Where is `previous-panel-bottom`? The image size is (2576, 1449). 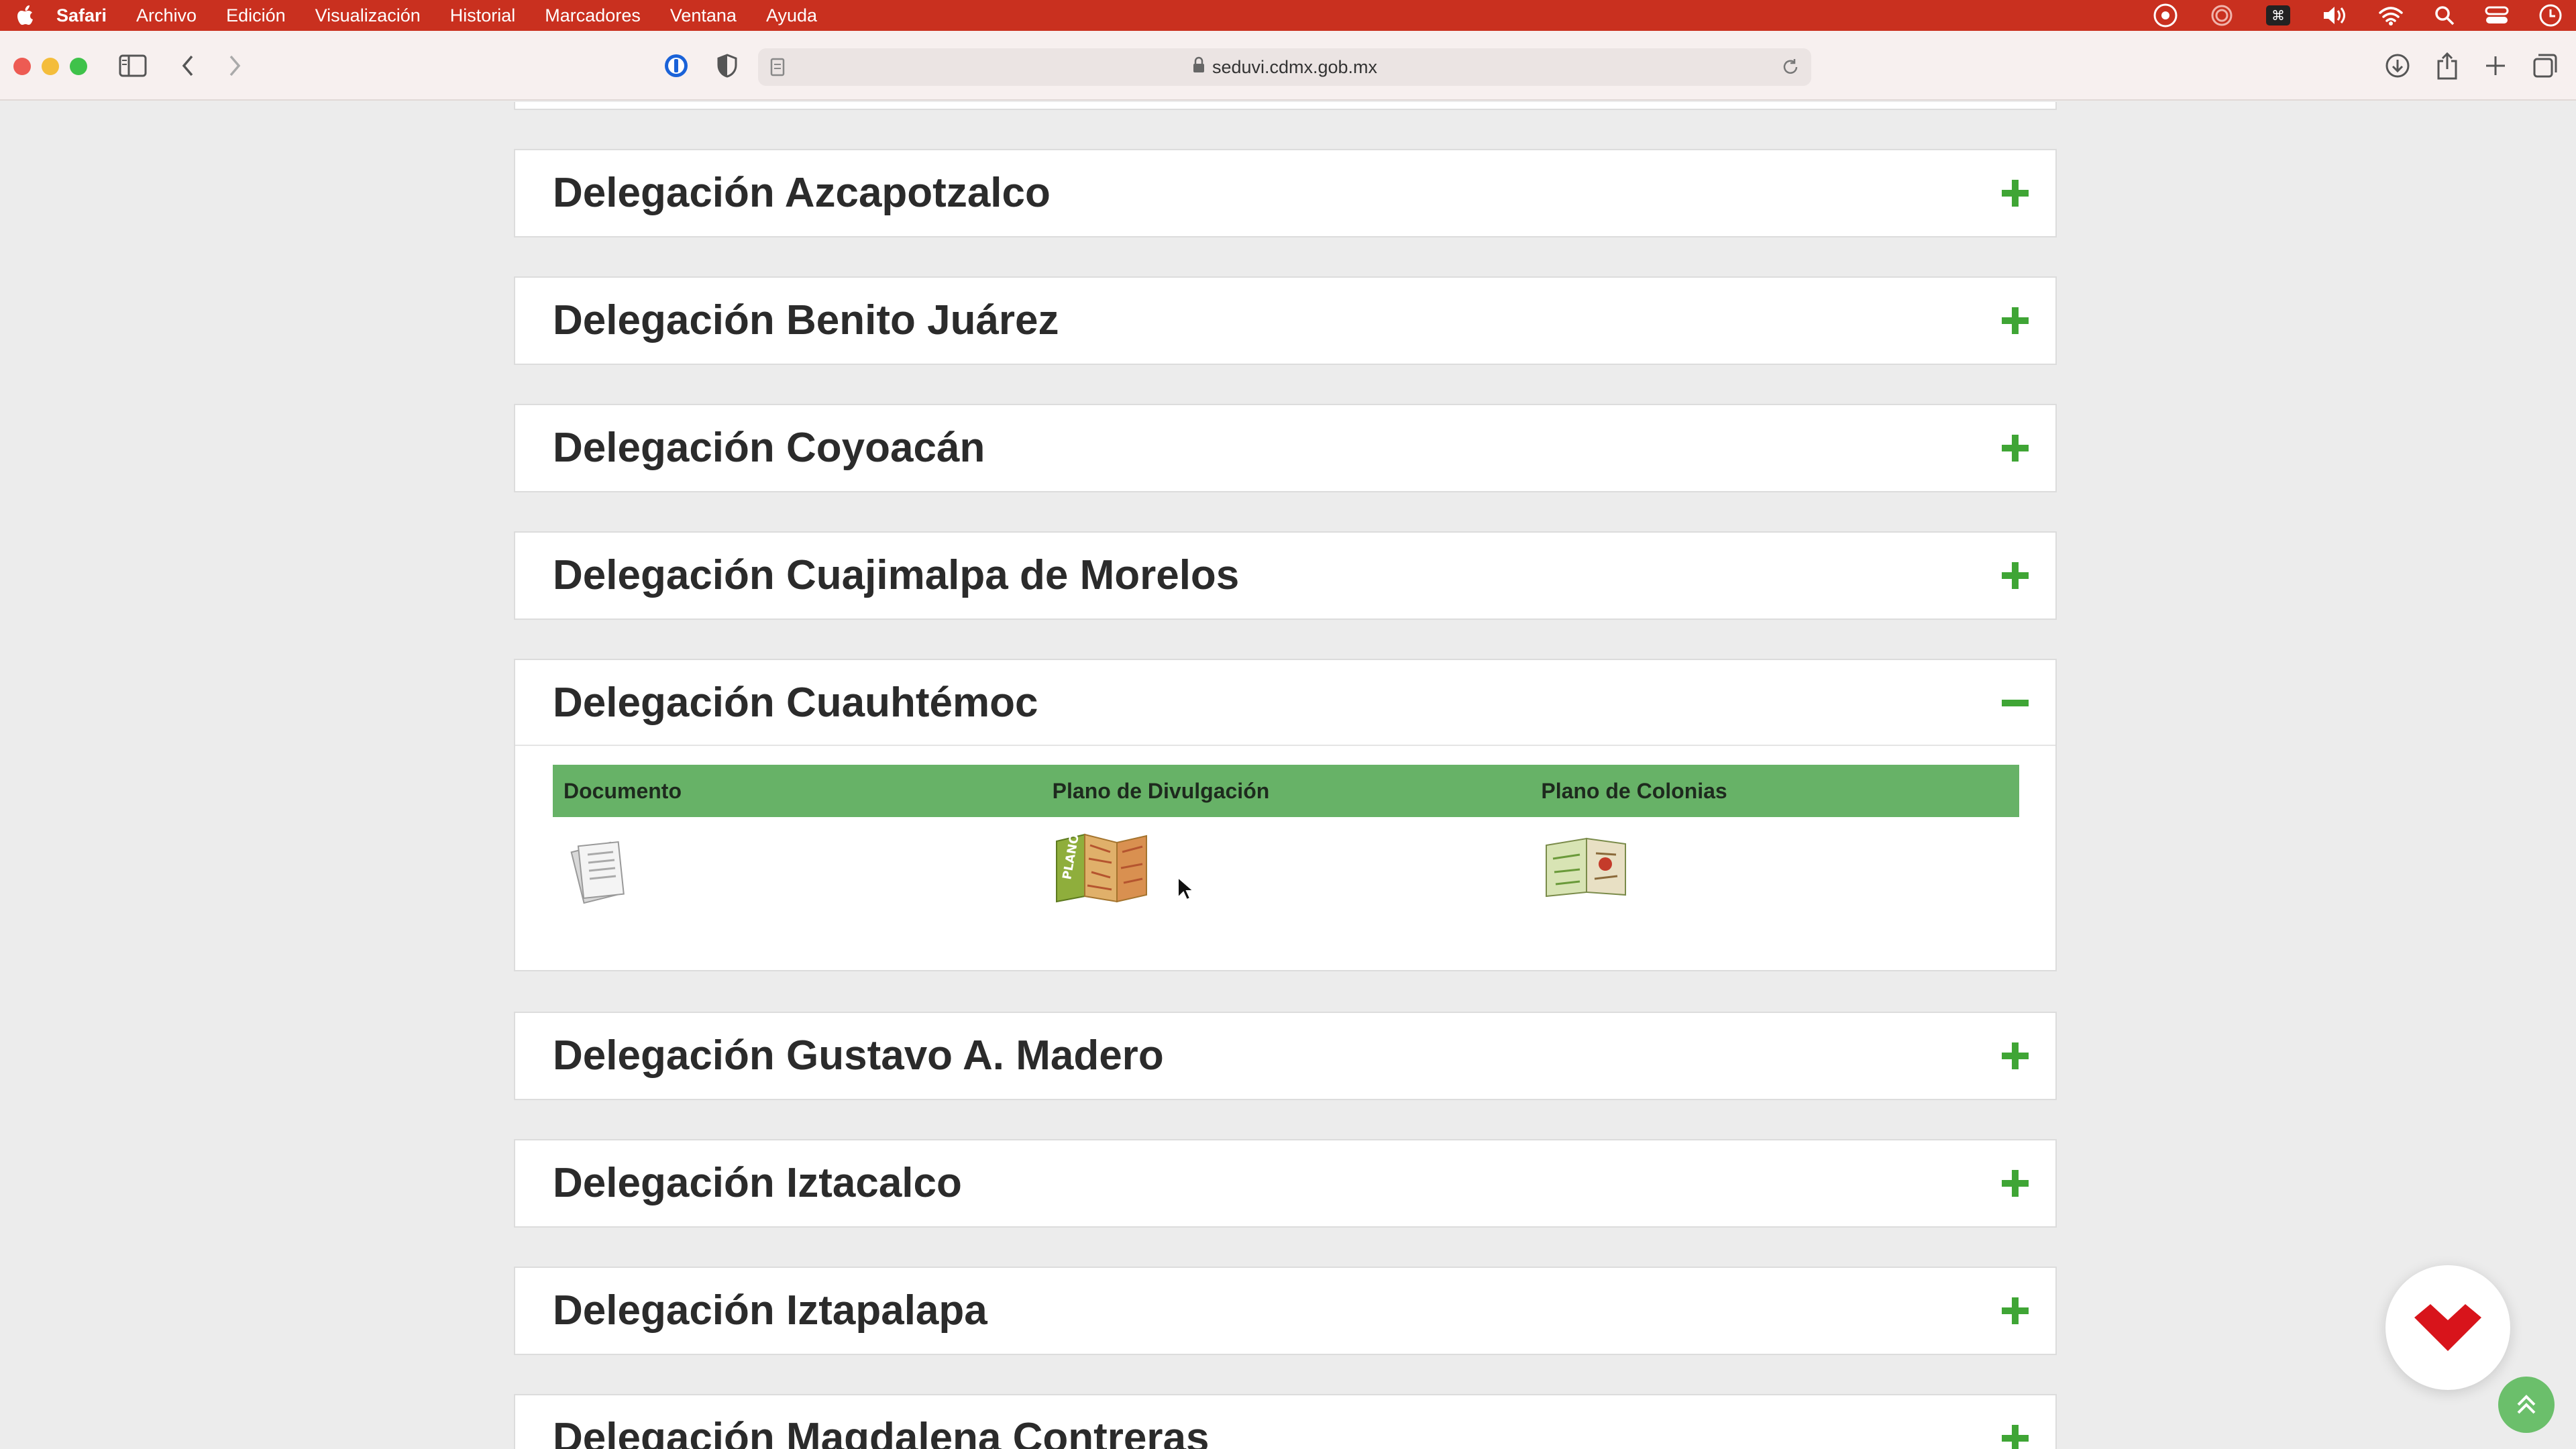 previous-panel-bottom is located at coordinates (1285, 106).